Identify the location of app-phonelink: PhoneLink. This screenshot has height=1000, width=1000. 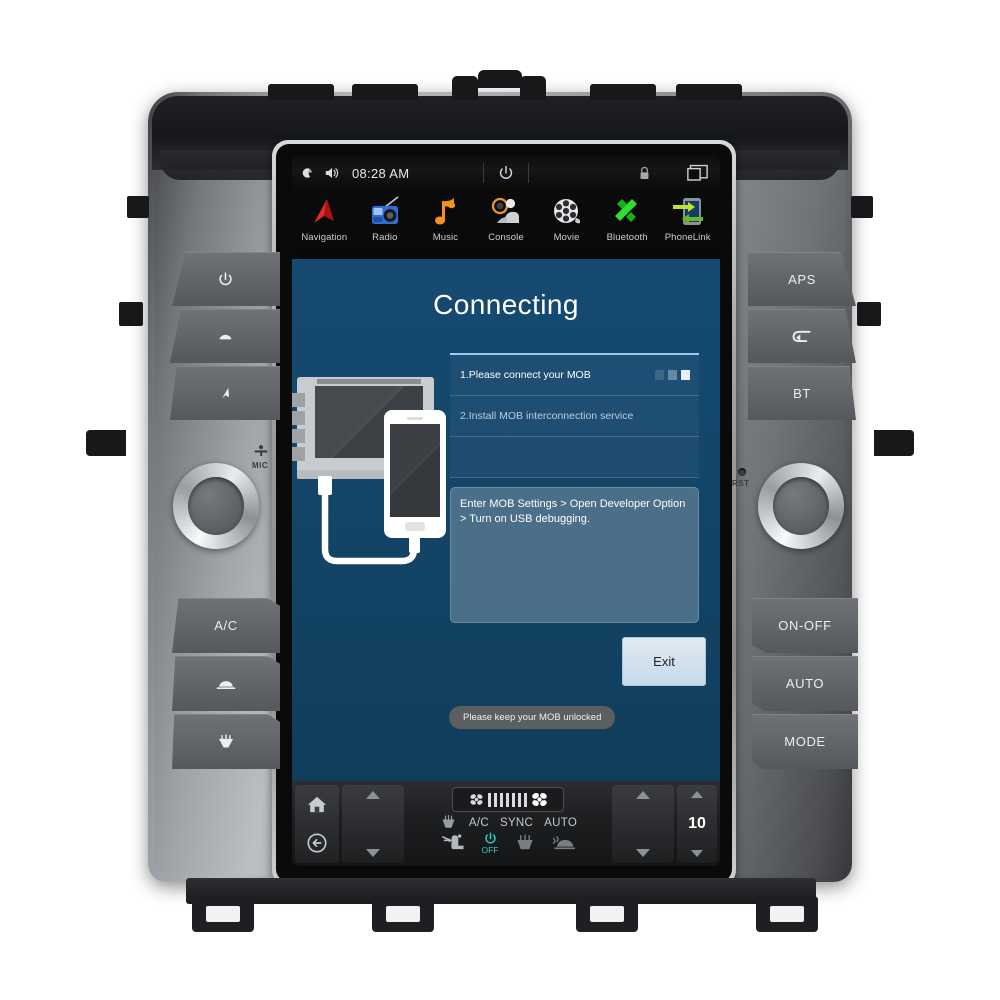
(688, 217).